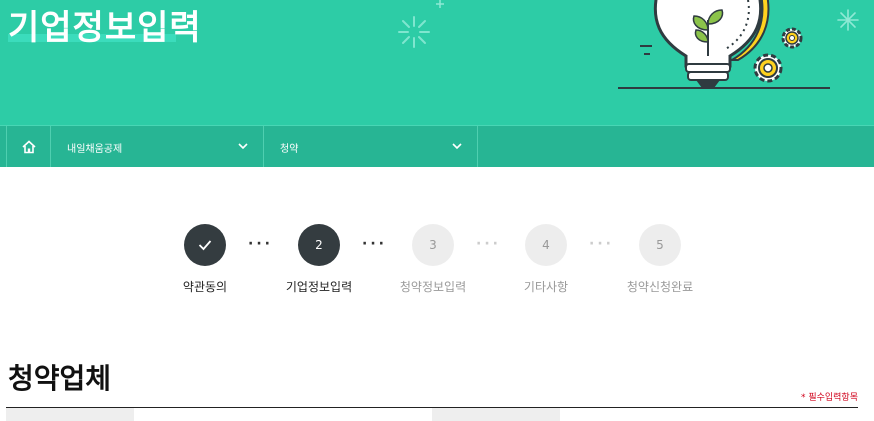  I want to click on breadcrumb-nav: 내일채움공제 청약, so click(437, 146).